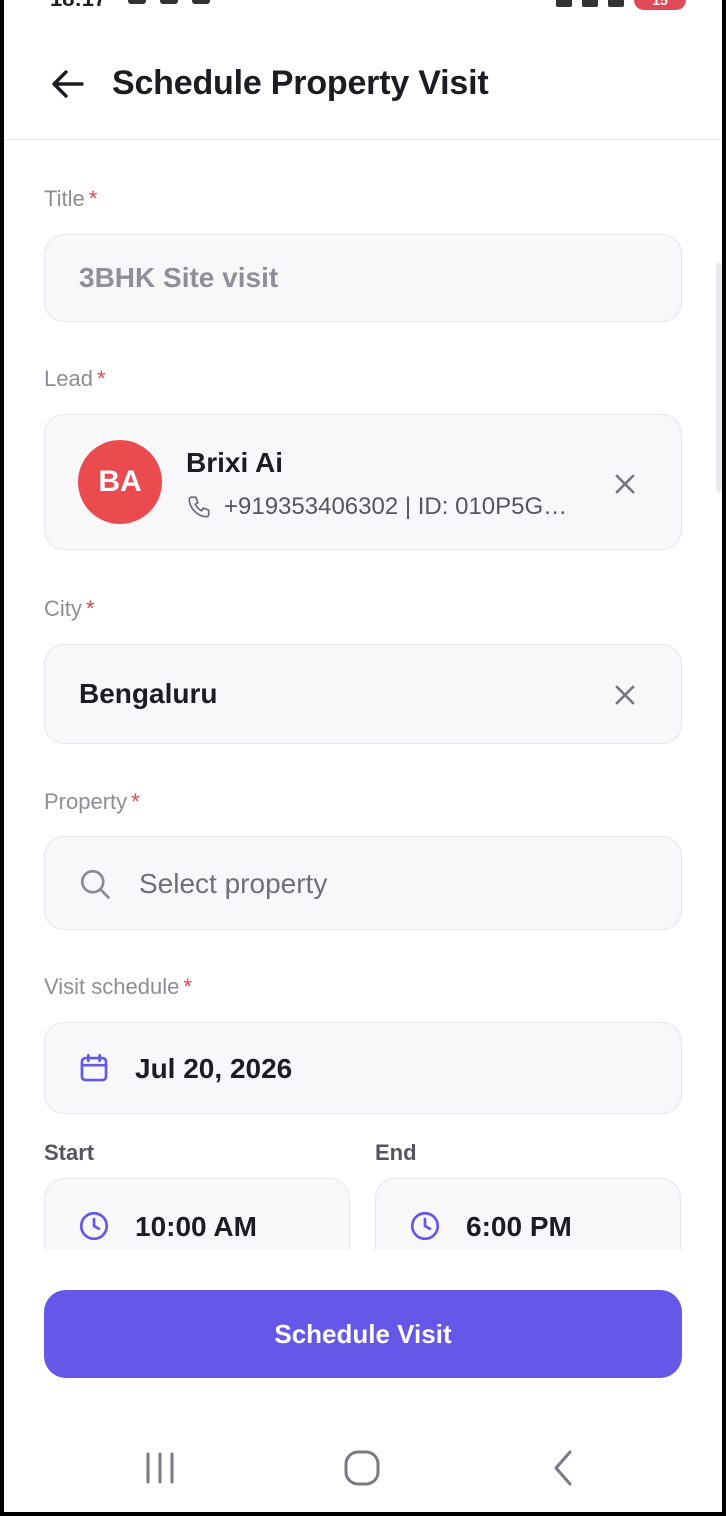 The height and width of the screenshot is (1516, 726). I want to click on home-icon, so click(362, 1468).